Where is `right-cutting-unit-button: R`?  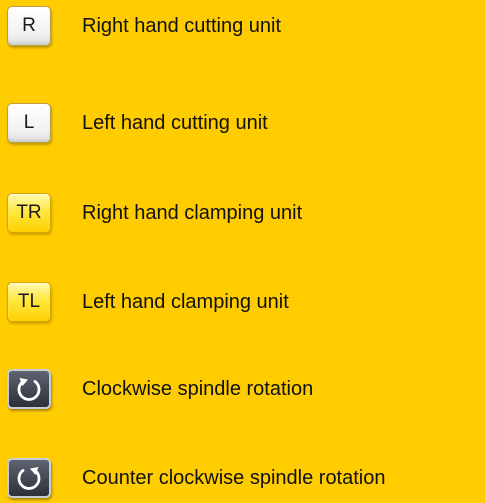
right-cutting-unit-button: R is located at coordinates (29, 26).